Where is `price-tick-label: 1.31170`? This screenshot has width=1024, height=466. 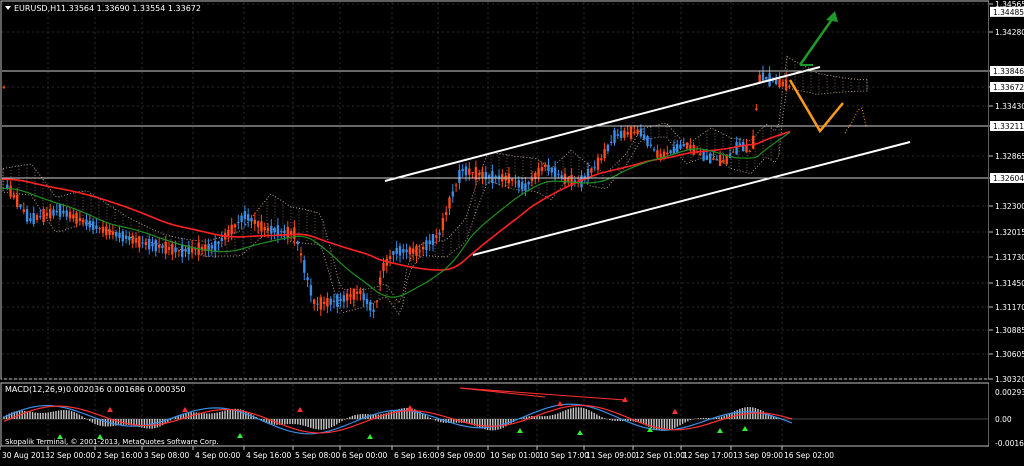 price-tick-label: 1.31170 is located at coordinates (1009, 307).